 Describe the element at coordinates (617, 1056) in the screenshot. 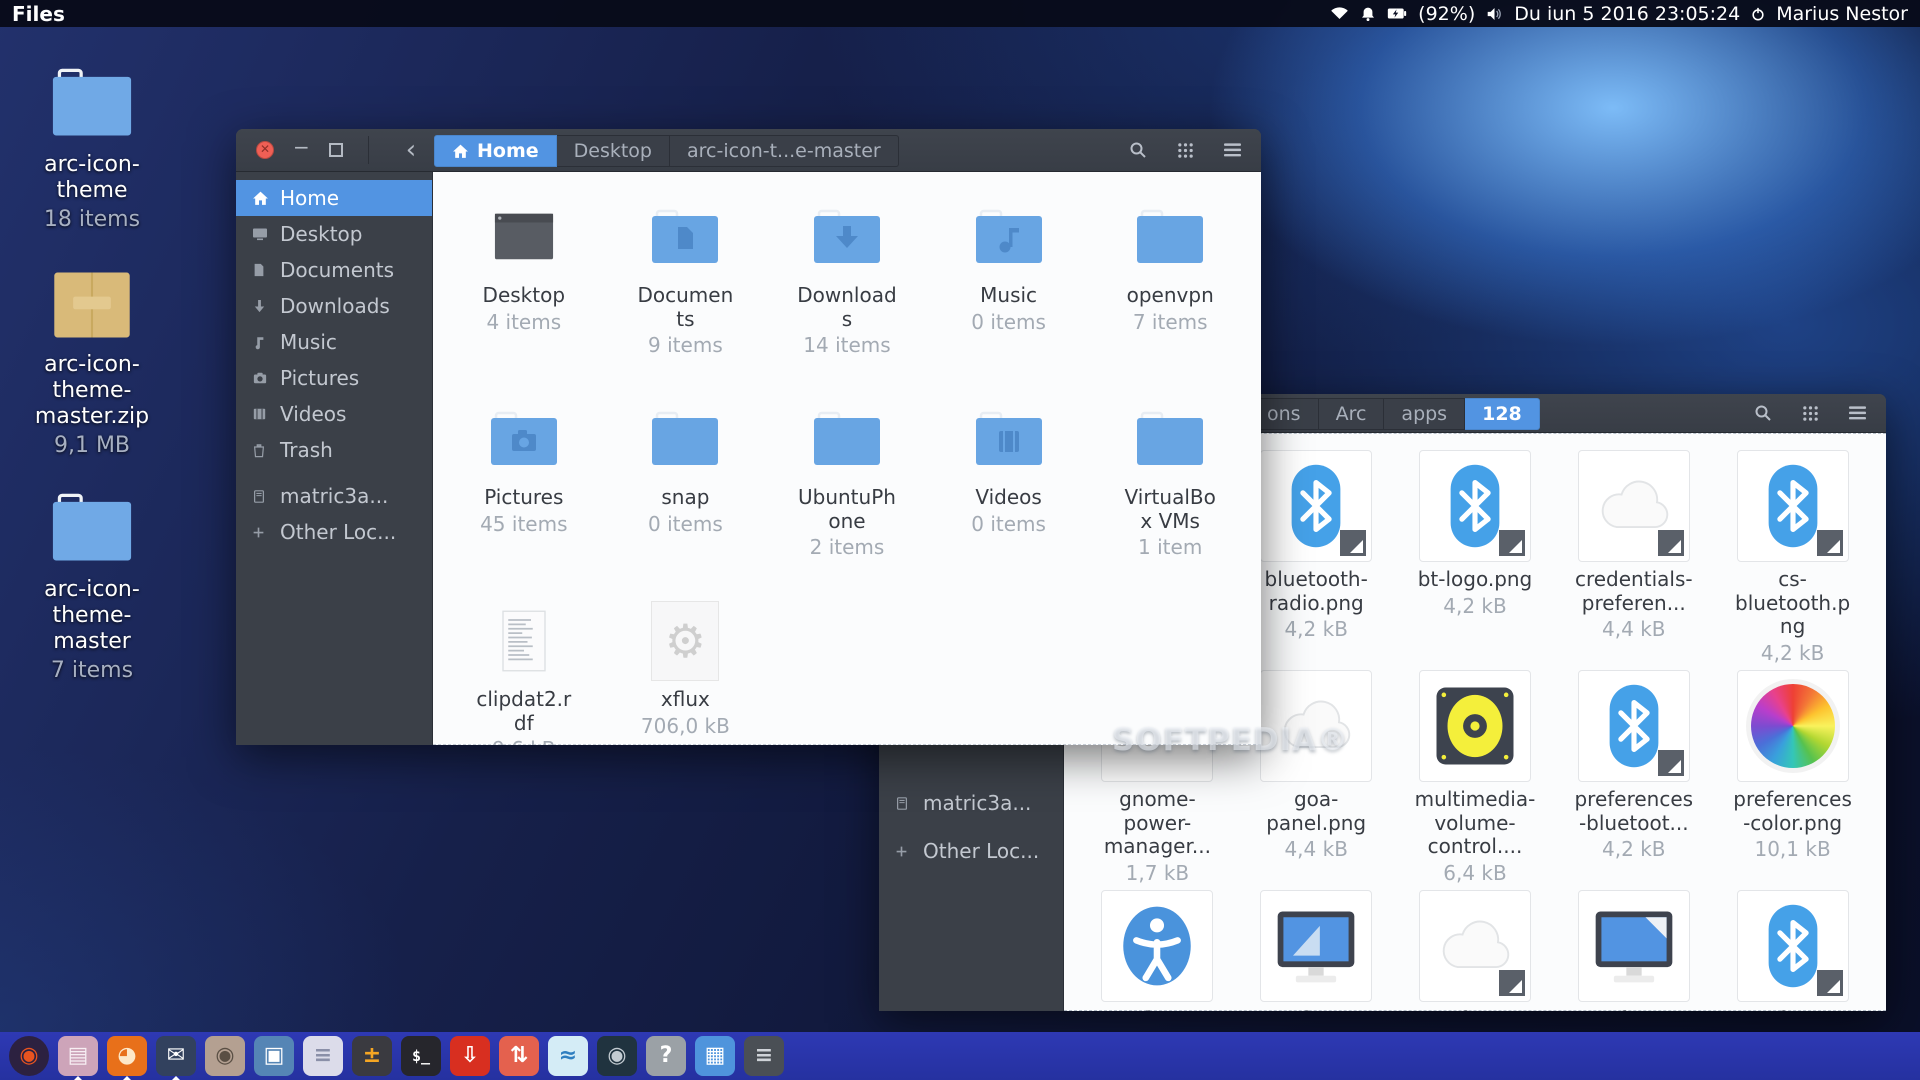

I see `taskbar-steam: ◉` at that location.